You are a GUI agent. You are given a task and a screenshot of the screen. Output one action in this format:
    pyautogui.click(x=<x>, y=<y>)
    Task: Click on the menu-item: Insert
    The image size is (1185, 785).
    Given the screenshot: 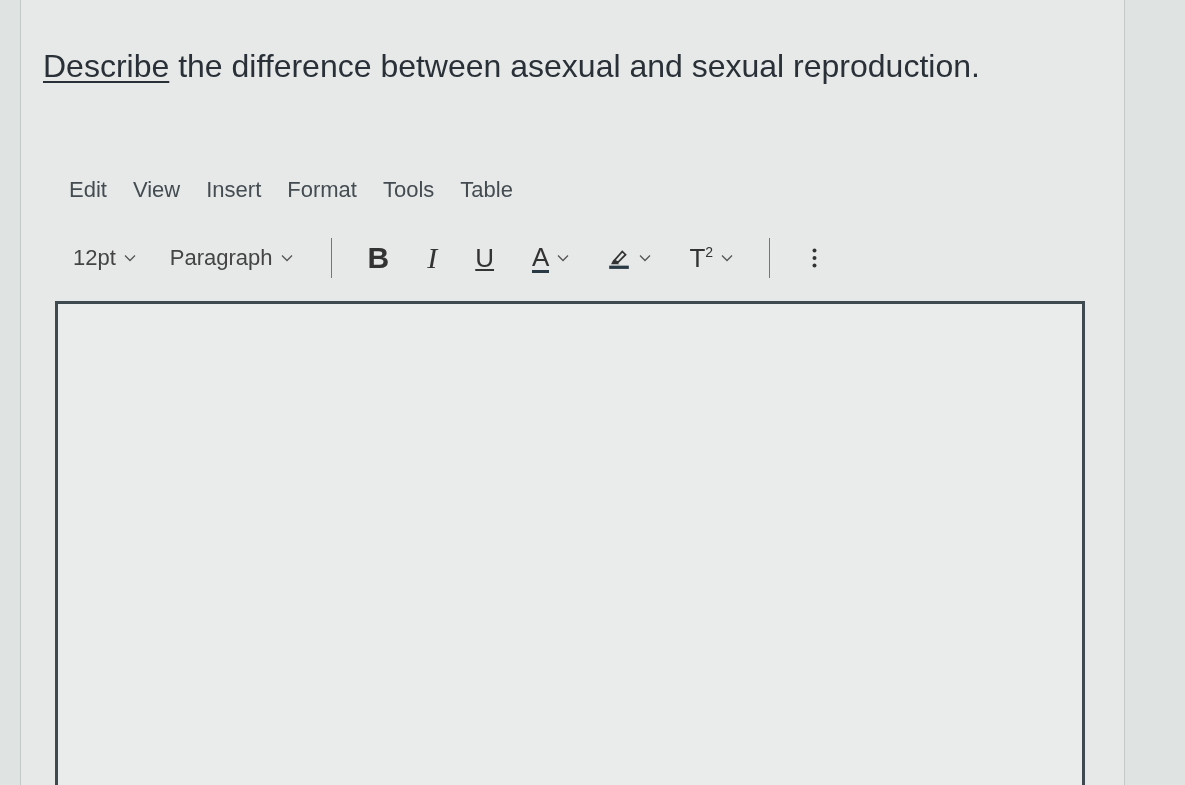 What is the action you would take?
    pyautogui.click(x=234, y=190)
    